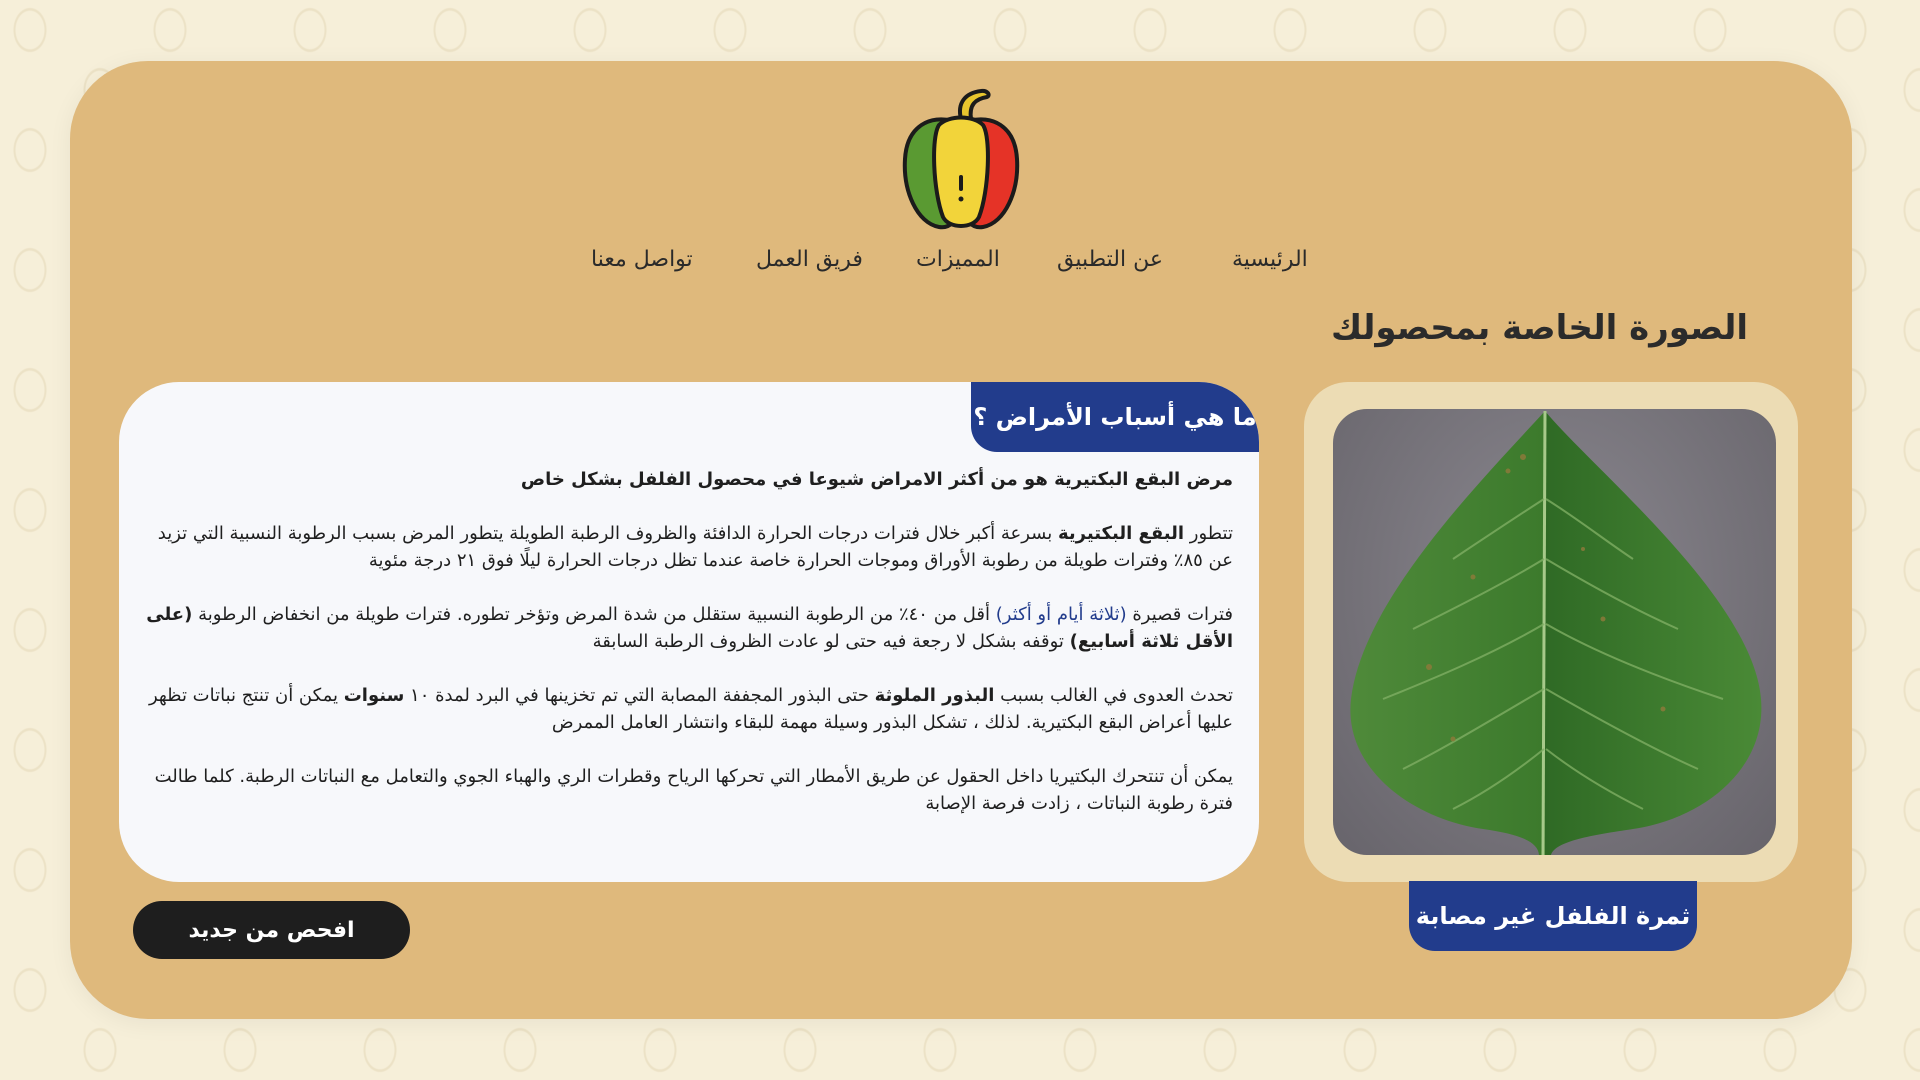 This screenshot has width=1920, height=1080. Describe the element at coordinates (1554, 632) in the screenshot. I see `crop-leaf-image` at that location.